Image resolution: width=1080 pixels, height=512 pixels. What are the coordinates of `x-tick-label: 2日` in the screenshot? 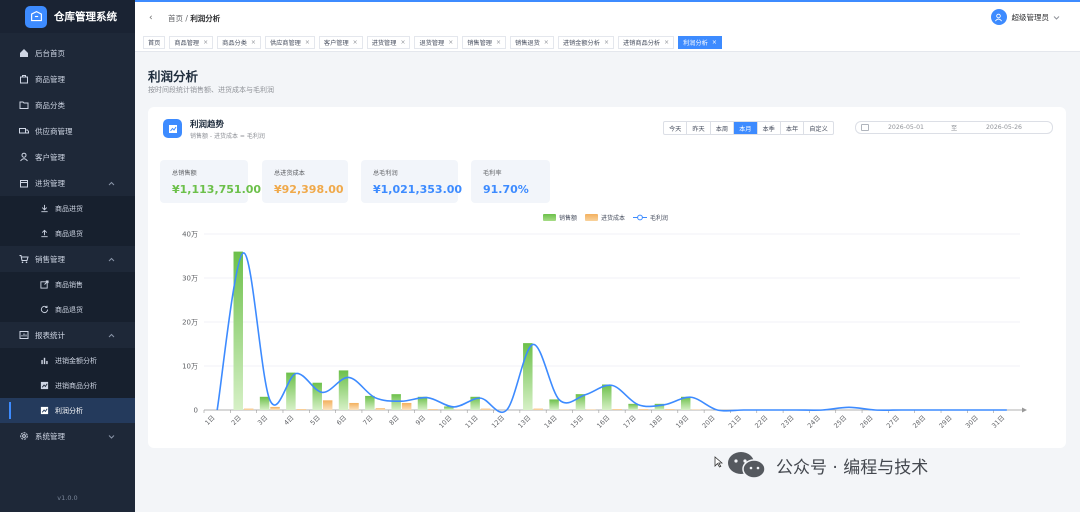 It's located at (236, 420).